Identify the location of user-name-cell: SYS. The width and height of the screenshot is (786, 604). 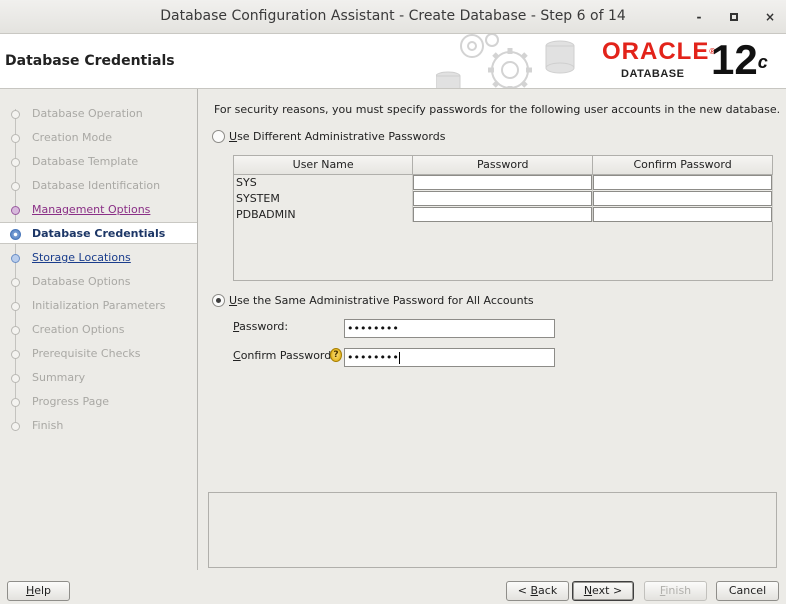
(324, 182).